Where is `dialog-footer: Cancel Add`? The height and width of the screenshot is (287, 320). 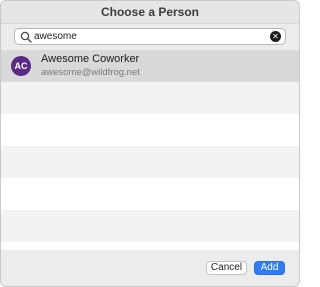
dialog-footer: Cancel Add is located at coordinates (150, 268).